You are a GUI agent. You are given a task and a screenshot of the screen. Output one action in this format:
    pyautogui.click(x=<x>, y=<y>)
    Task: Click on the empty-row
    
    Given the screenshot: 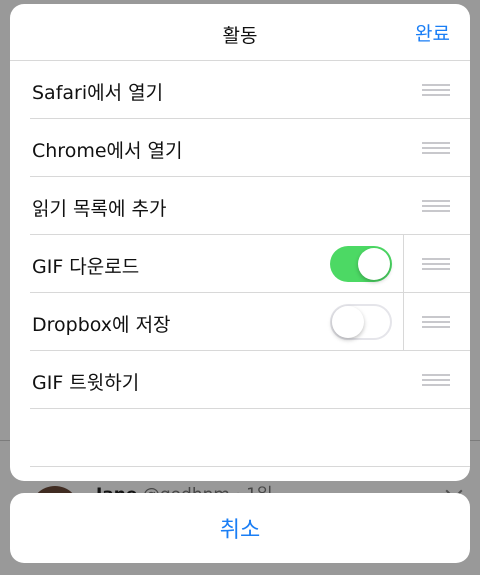 What is the action you would take?
    pyautogui.click(x=250, y=438)
    